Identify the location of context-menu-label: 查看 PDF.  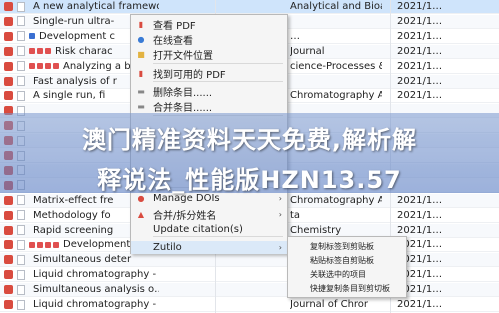
(174, 26).